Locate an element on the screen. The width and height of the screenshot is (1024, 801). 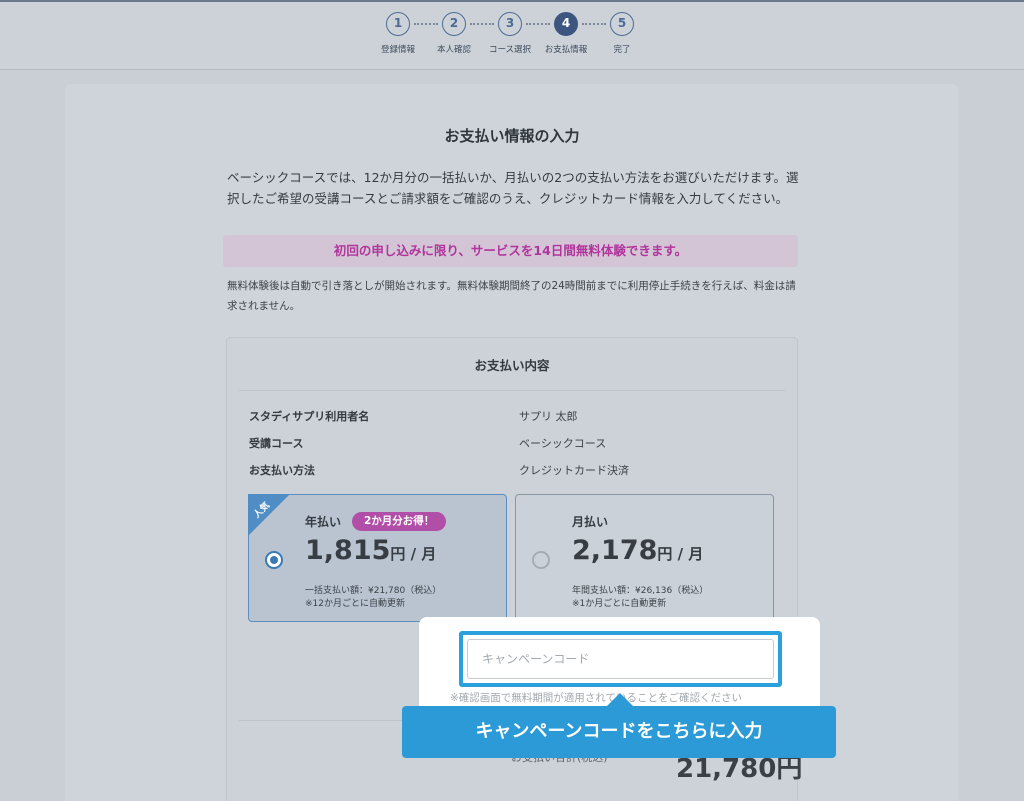
step-label: 完了 is located at coordinates (622, 50).